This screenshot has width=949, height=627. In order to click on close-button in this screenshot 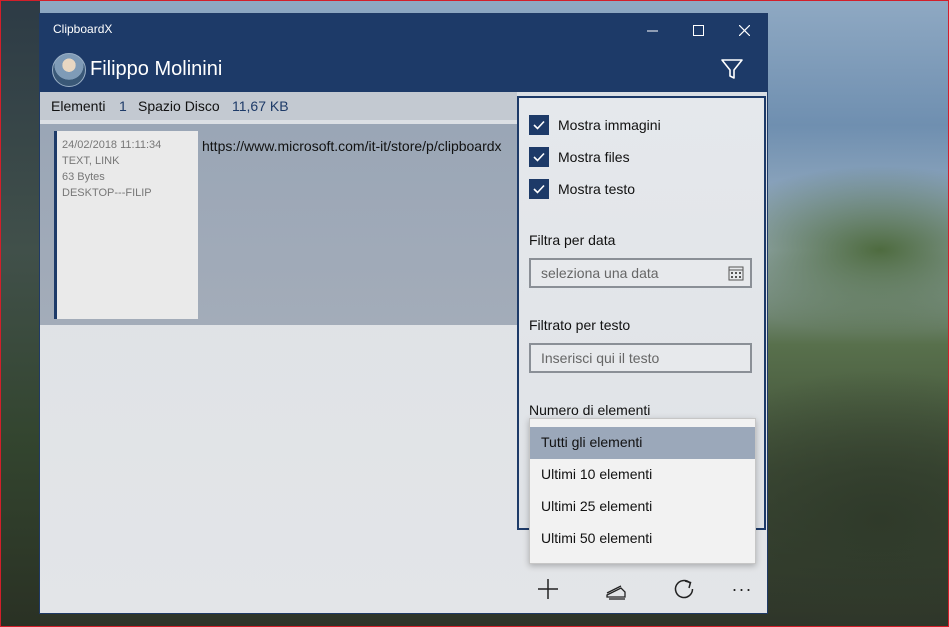, I will do `click(744, 30)`.